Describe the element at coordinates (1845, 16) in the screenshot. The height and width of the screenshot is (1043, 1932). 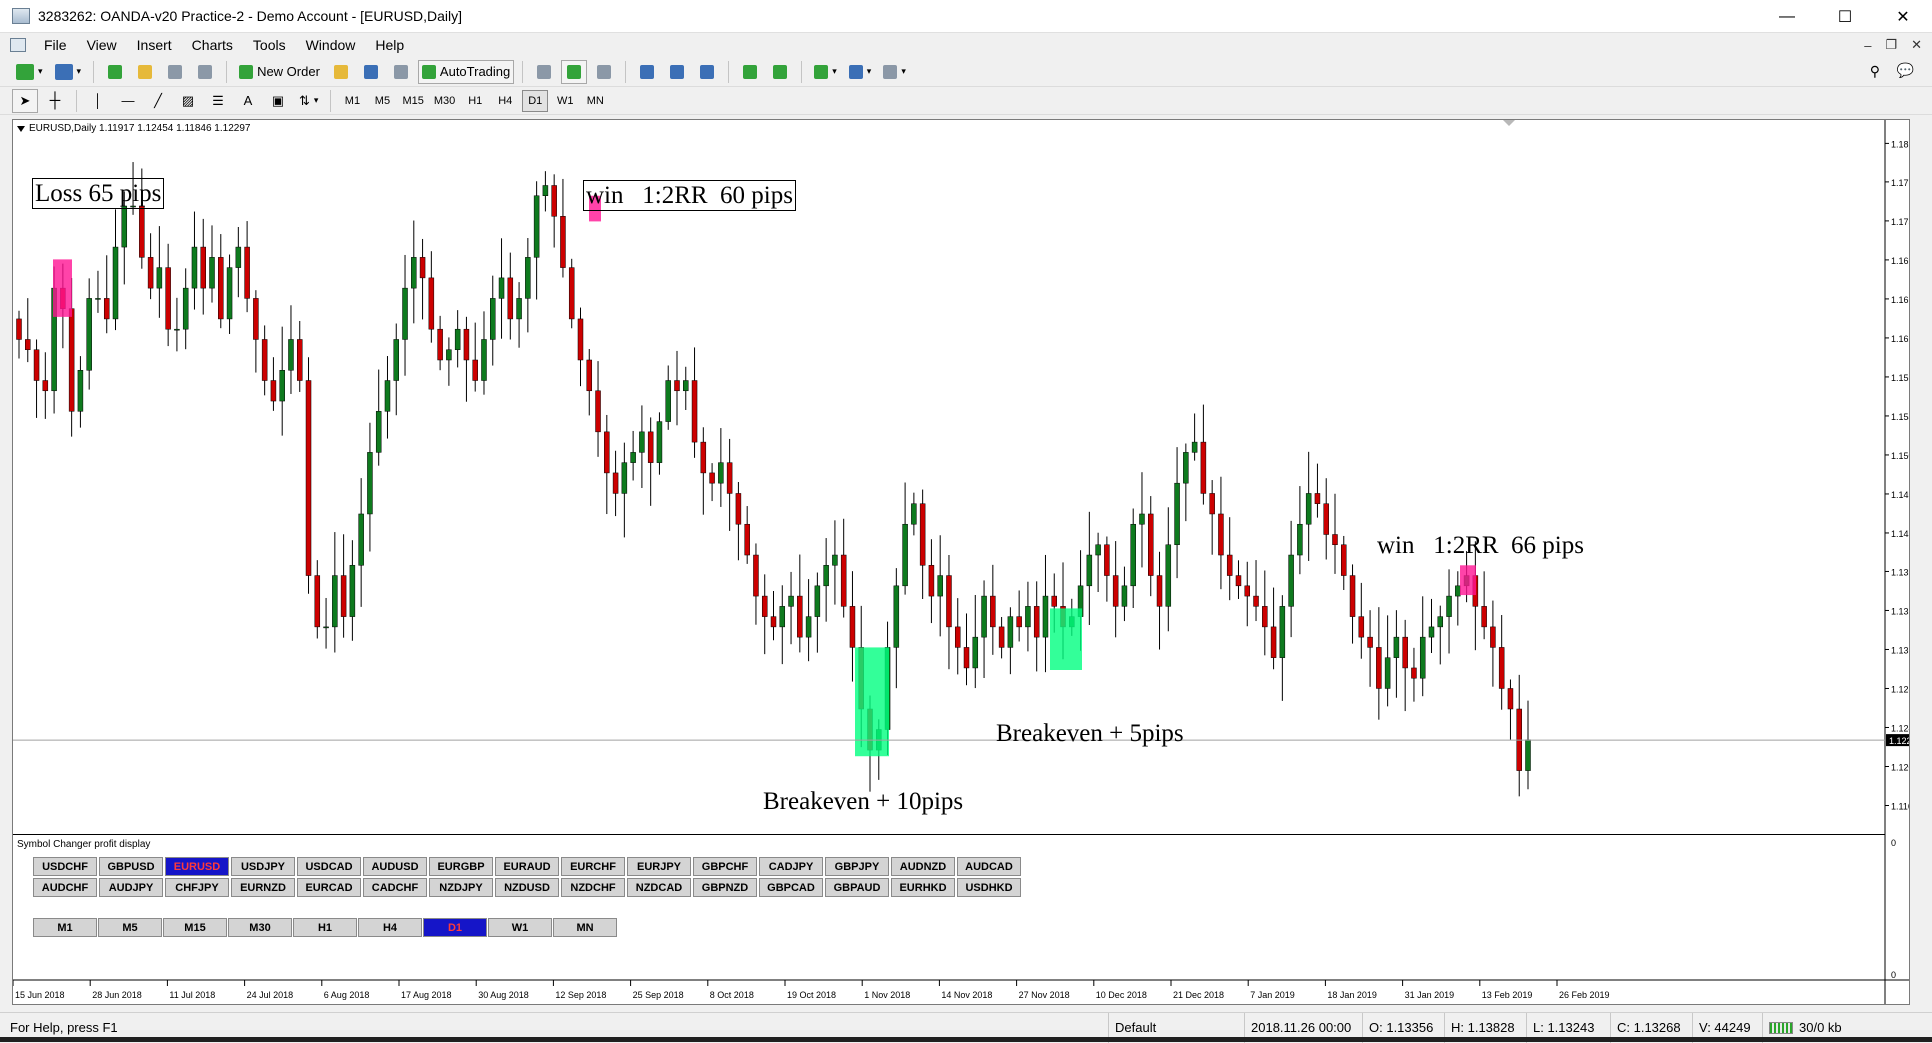
I see `maximize-button: ☐` at that location.